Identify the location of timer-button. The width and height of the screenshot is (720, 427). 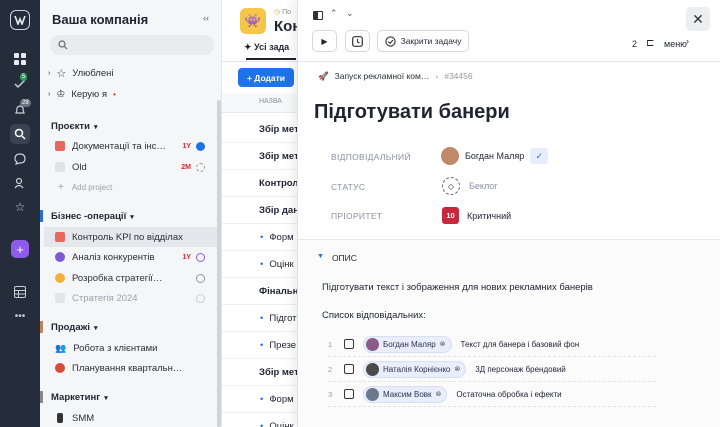
(357, 41).